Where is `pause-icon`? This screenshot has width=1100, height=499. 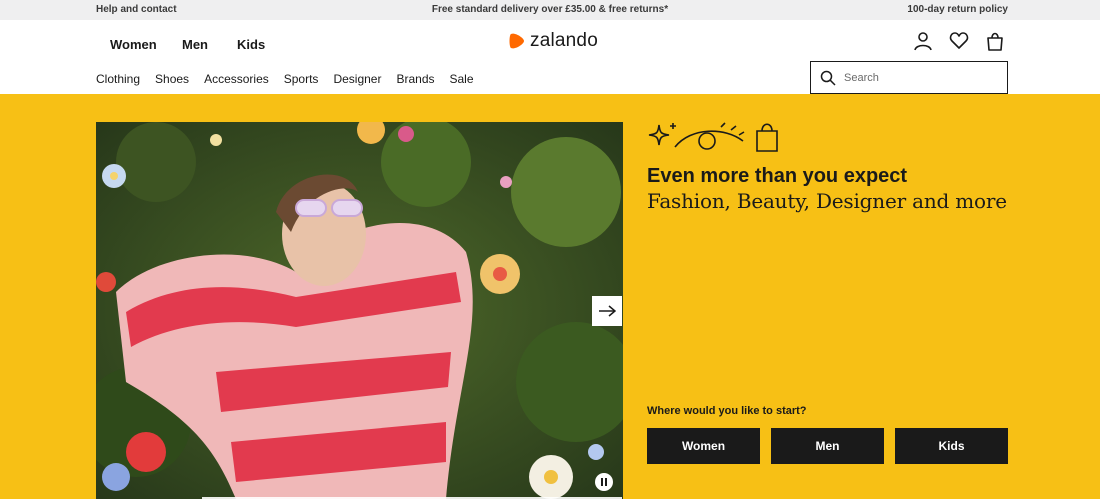
pause-icon is located at coordinates (604, 482).